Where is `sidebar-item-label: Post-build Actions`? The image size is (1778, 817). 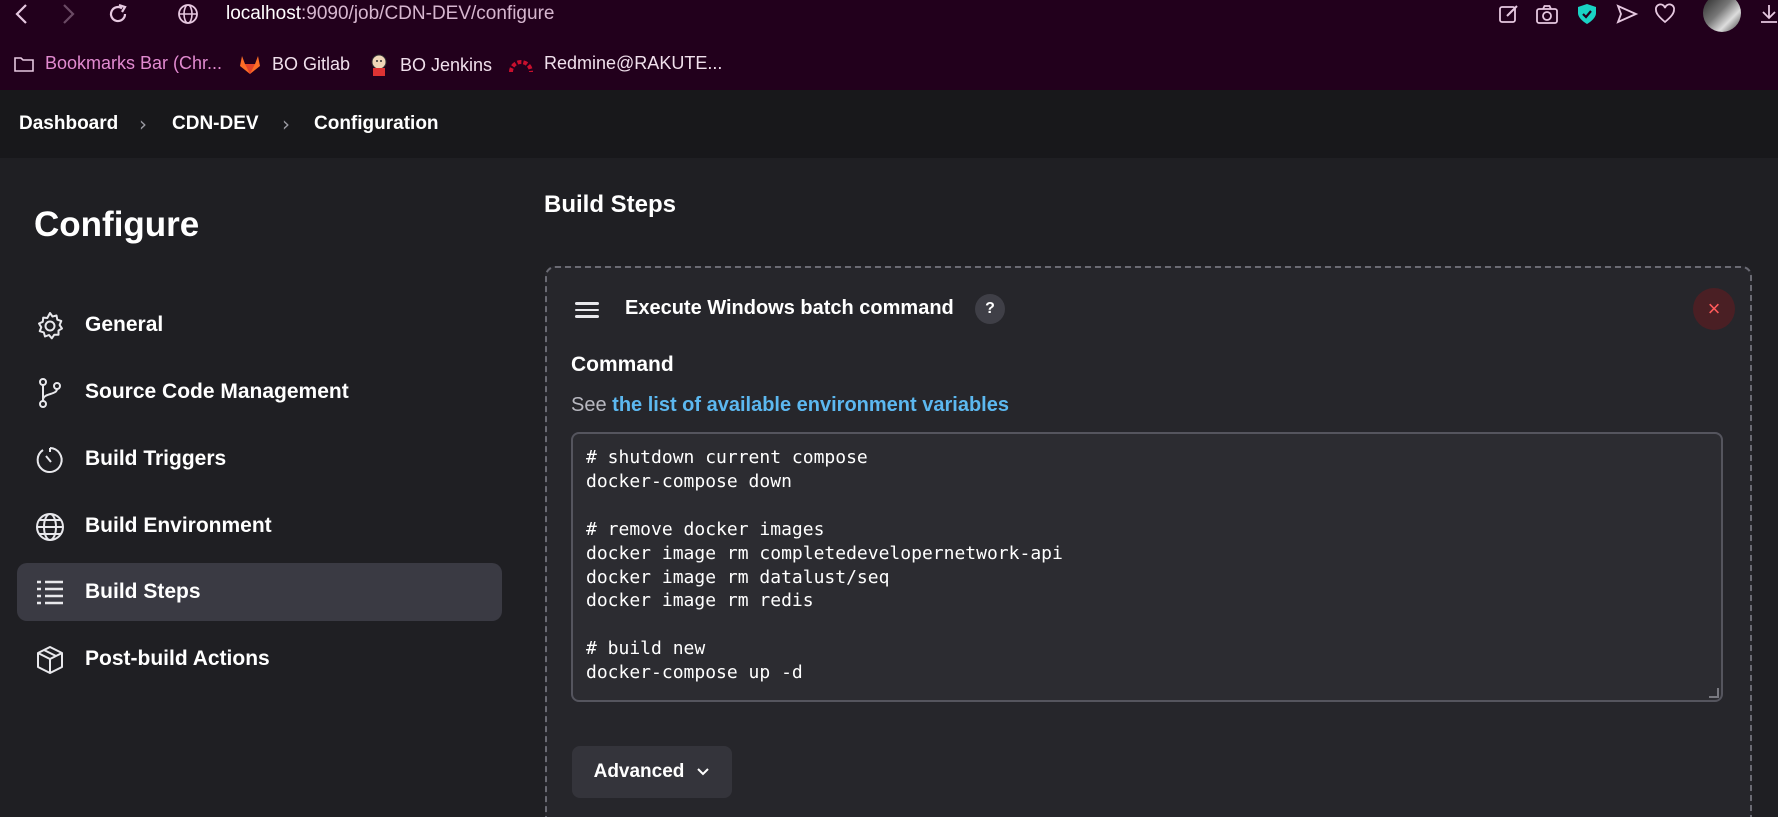 sidebar-item-label: Post-build Actions is located at coordinates (177, 658).